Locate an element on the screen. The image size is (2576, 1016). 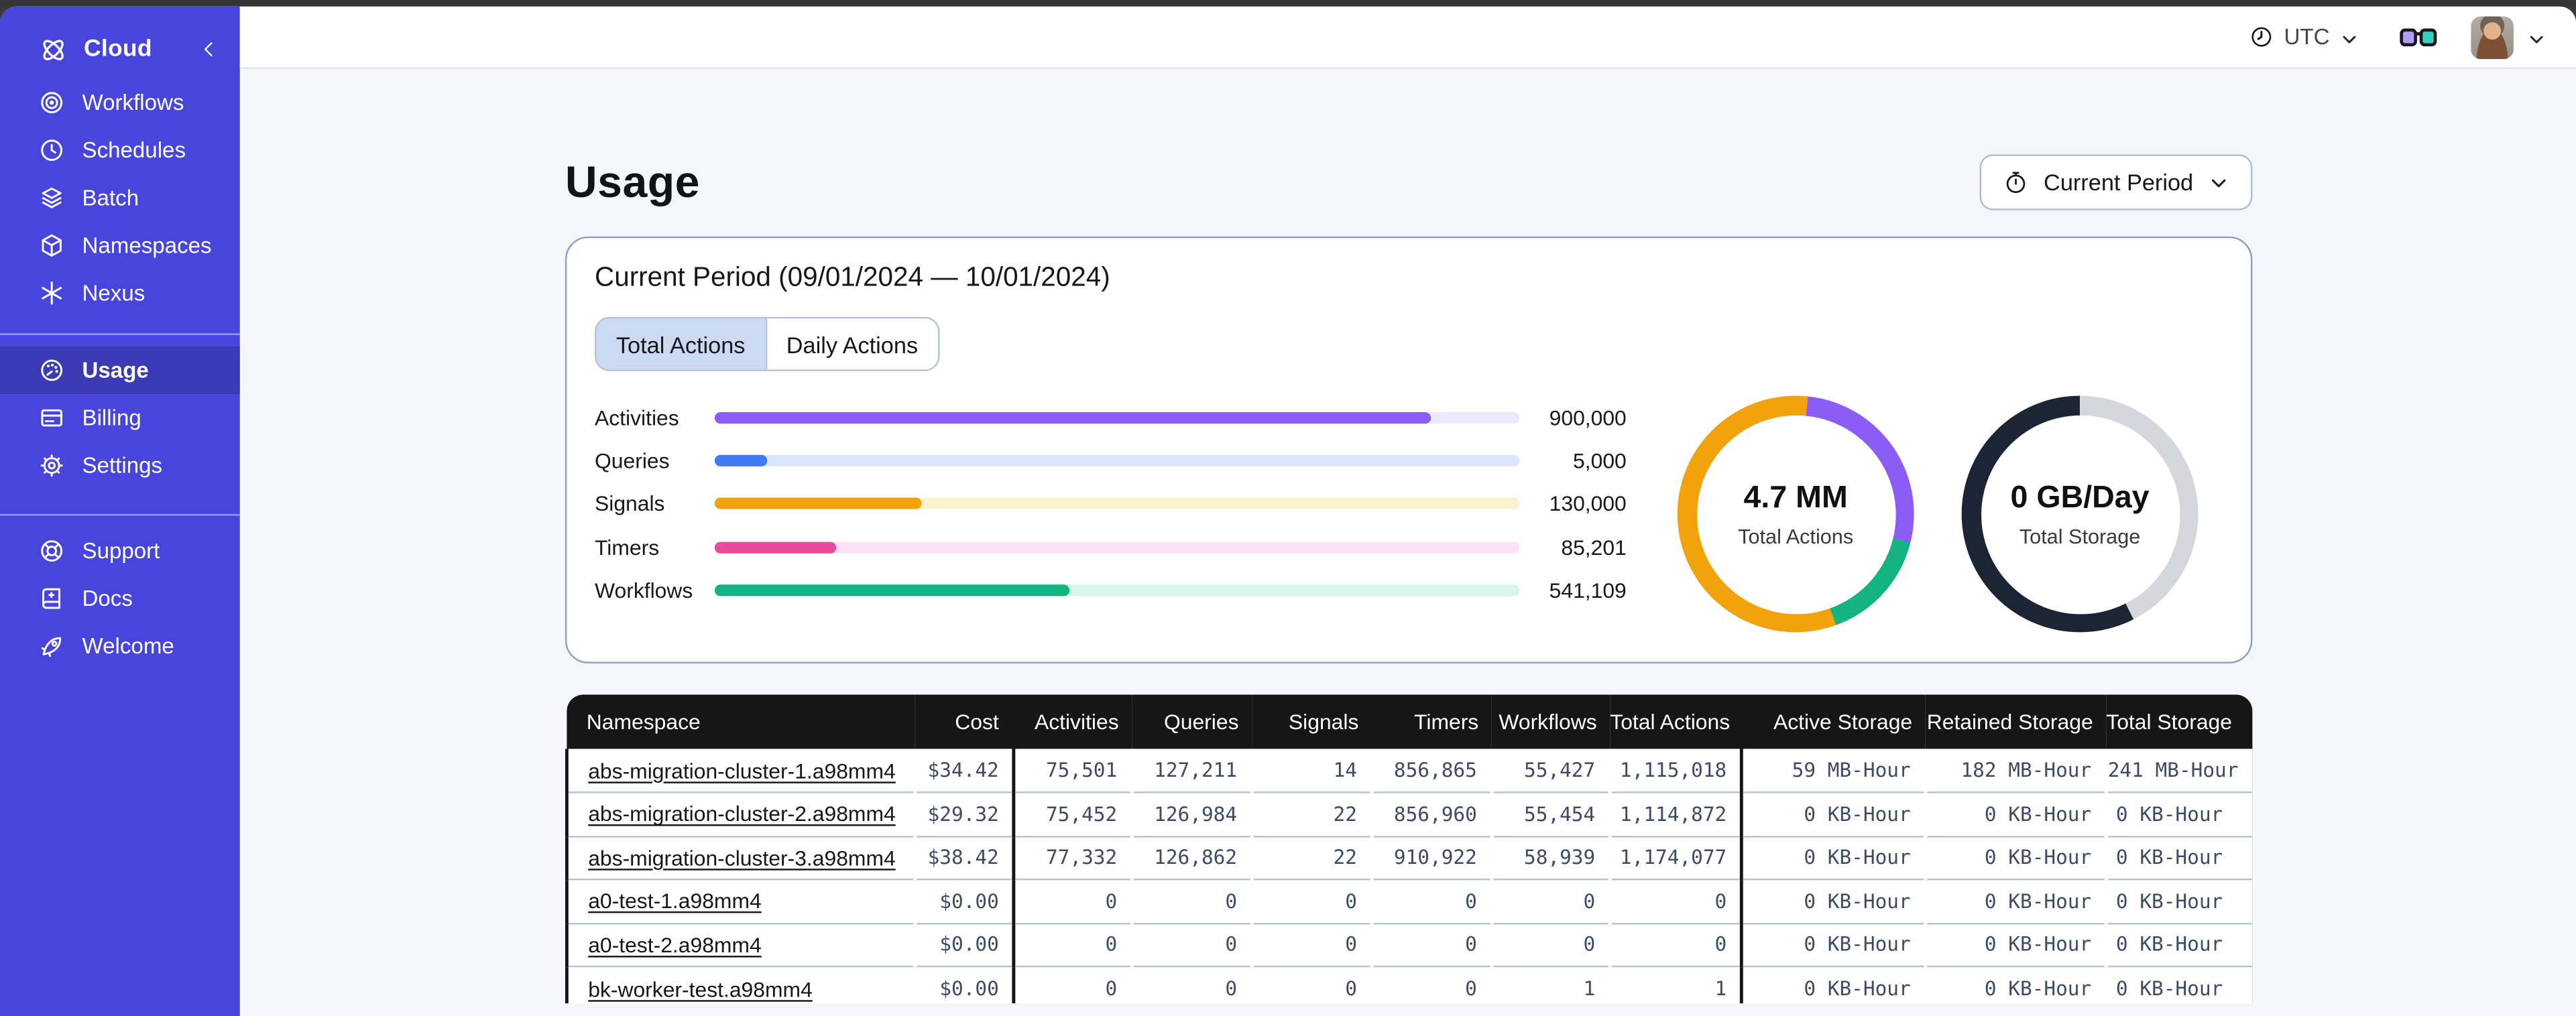
sidebar-item-docs: Docs is located at coordinates (120, 599).